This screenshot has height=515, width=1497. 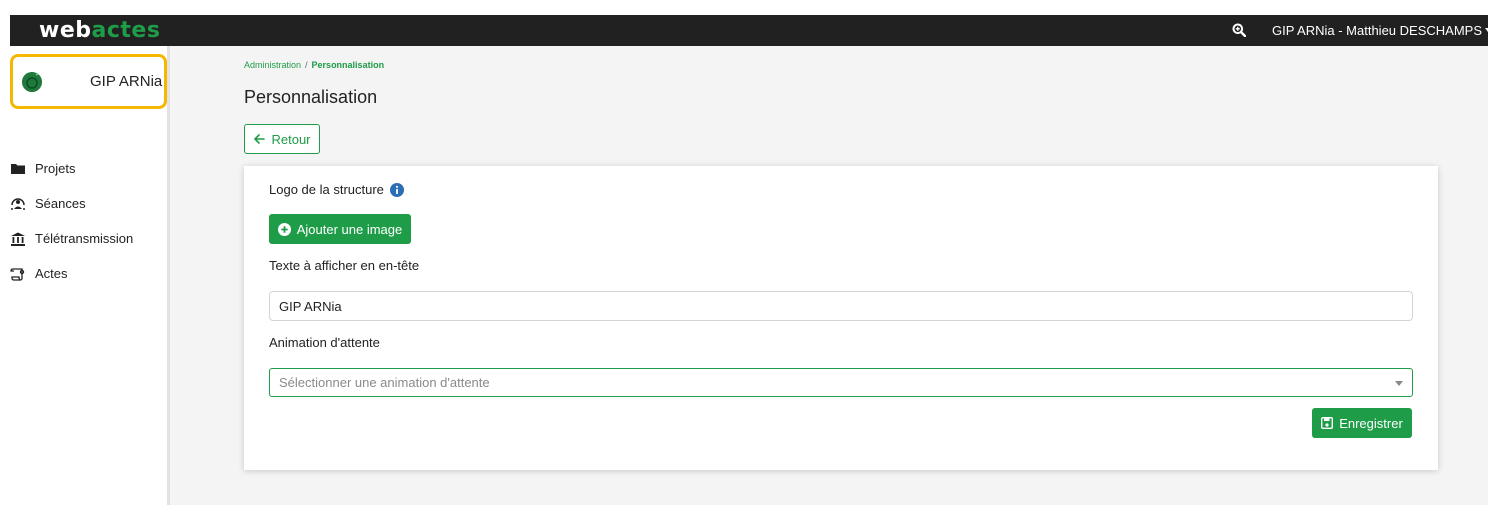 What do you see at coordinates (841, 382) in the screenshot?
I see `loading-animation-select: Sélectionner une animation d'attente` at bounding box center [841, 382].